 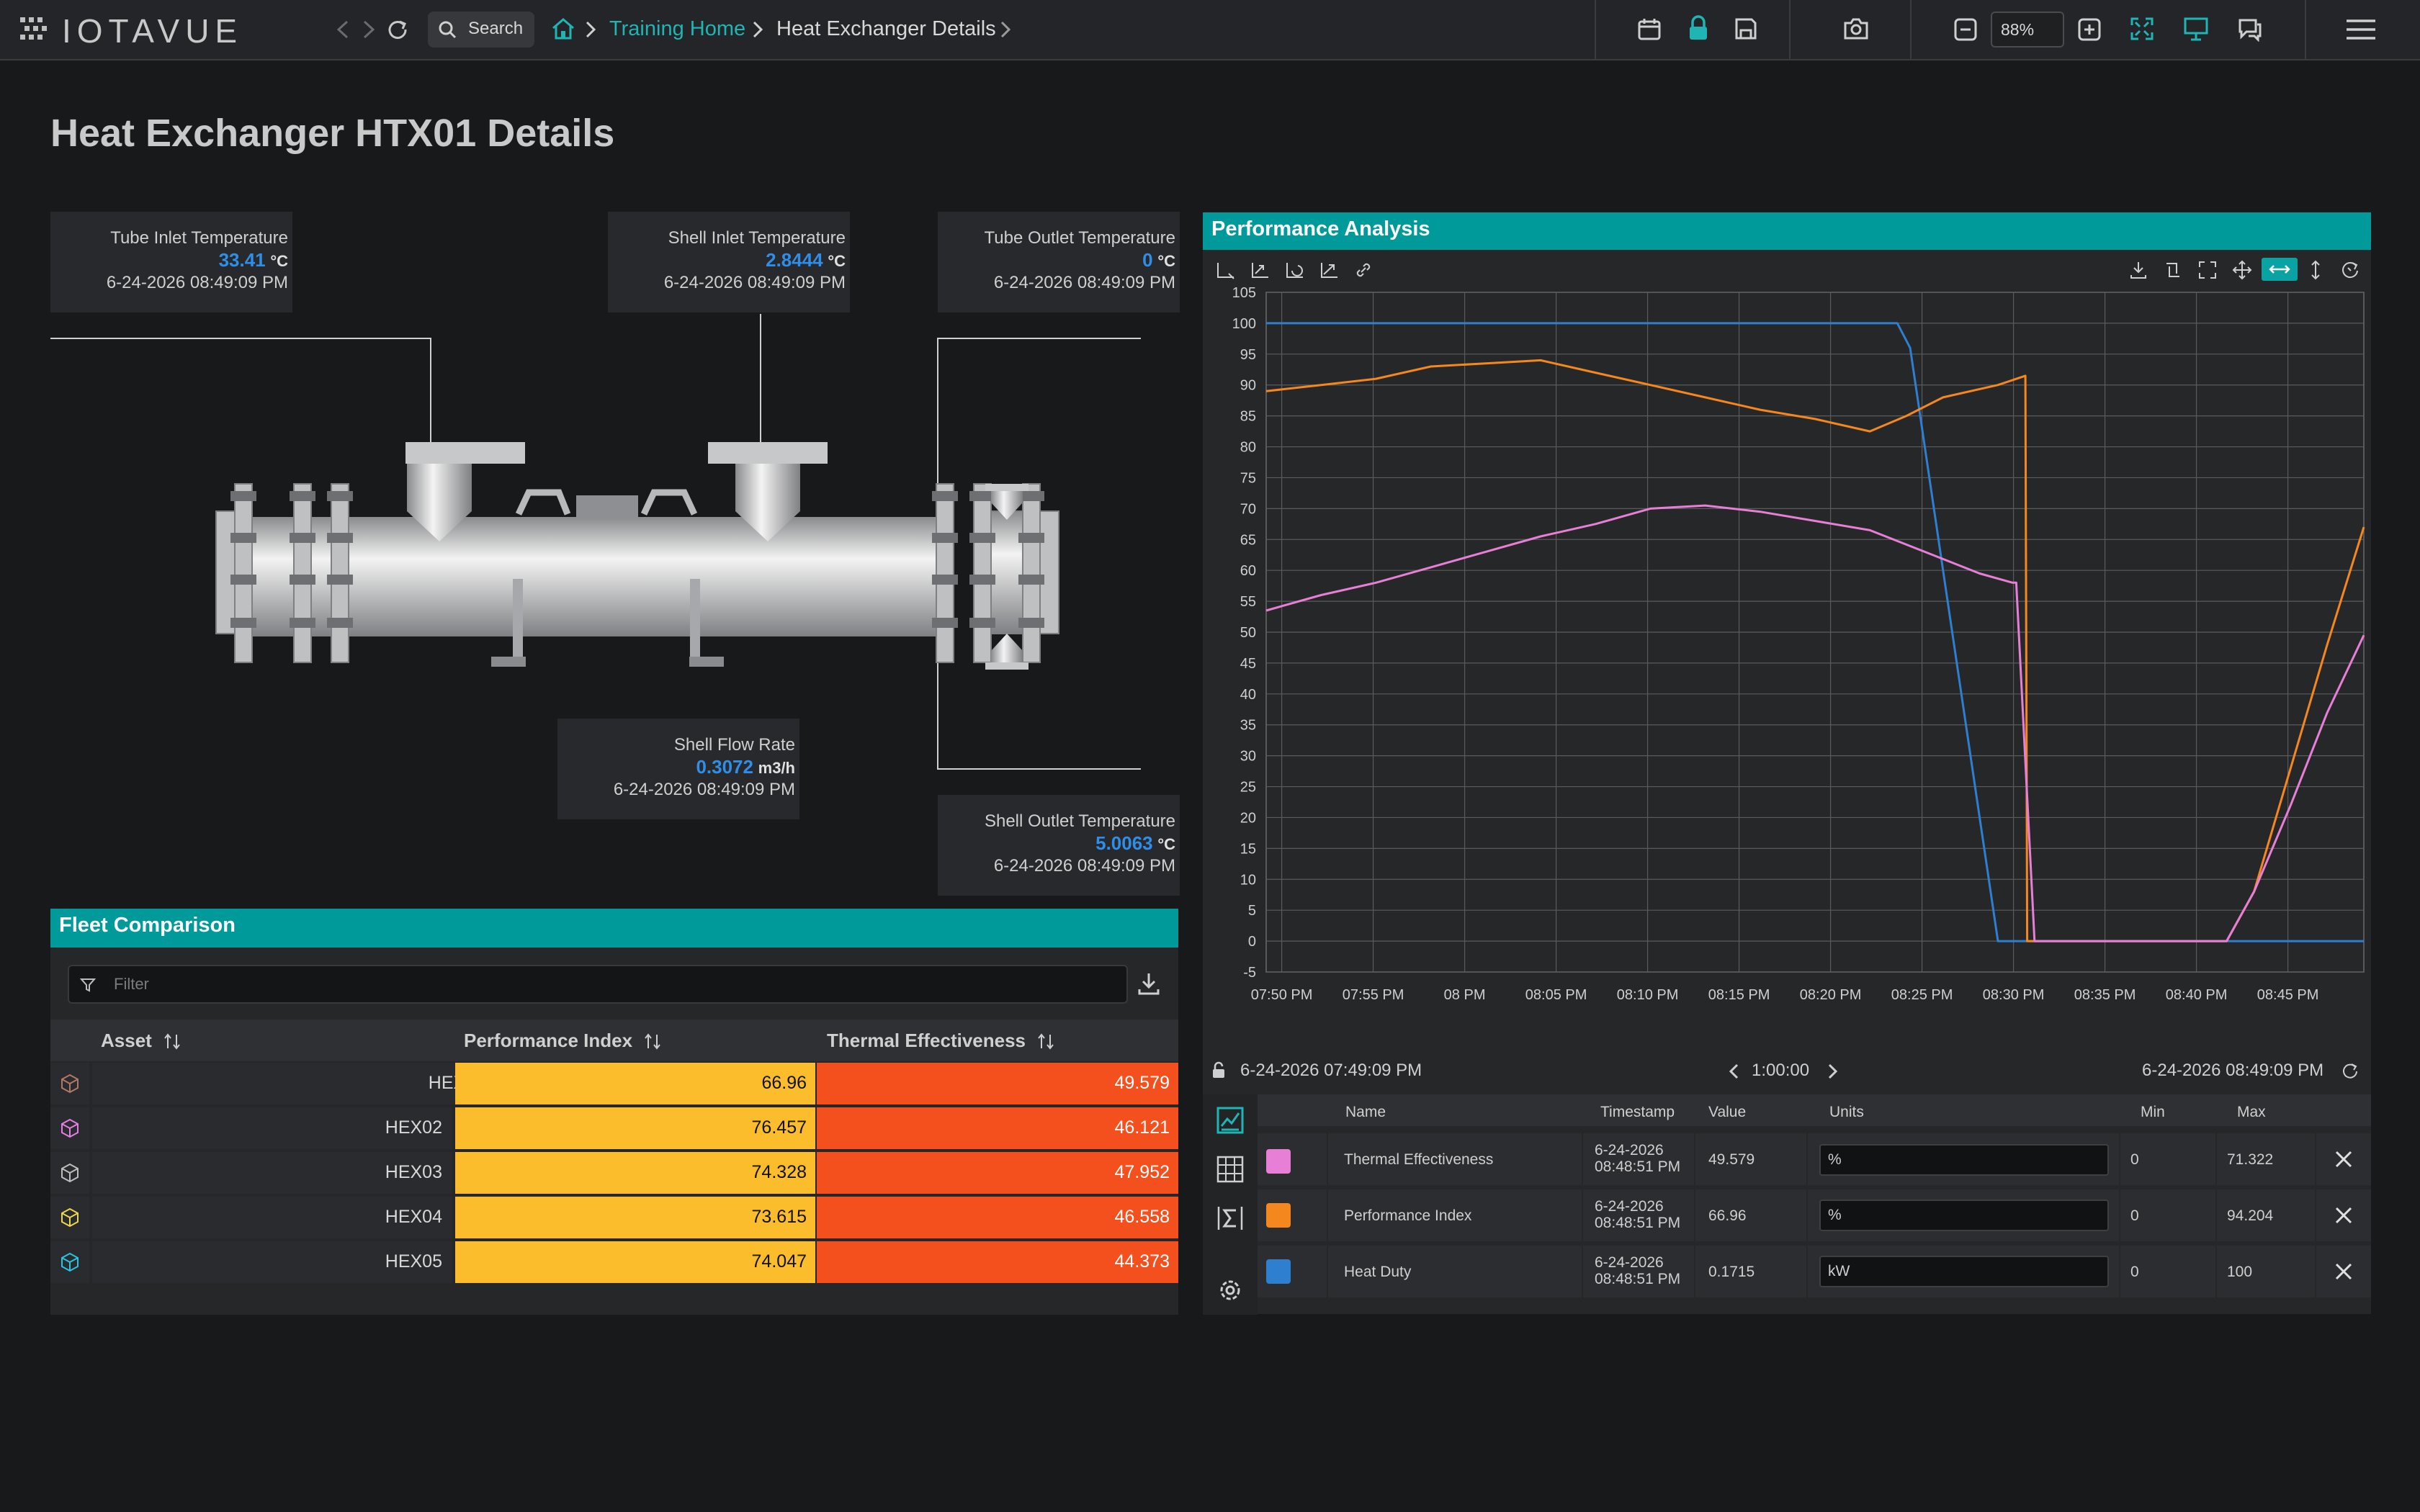 I want to click on legend-value: 66.96, so click(x=1750, y=1215).